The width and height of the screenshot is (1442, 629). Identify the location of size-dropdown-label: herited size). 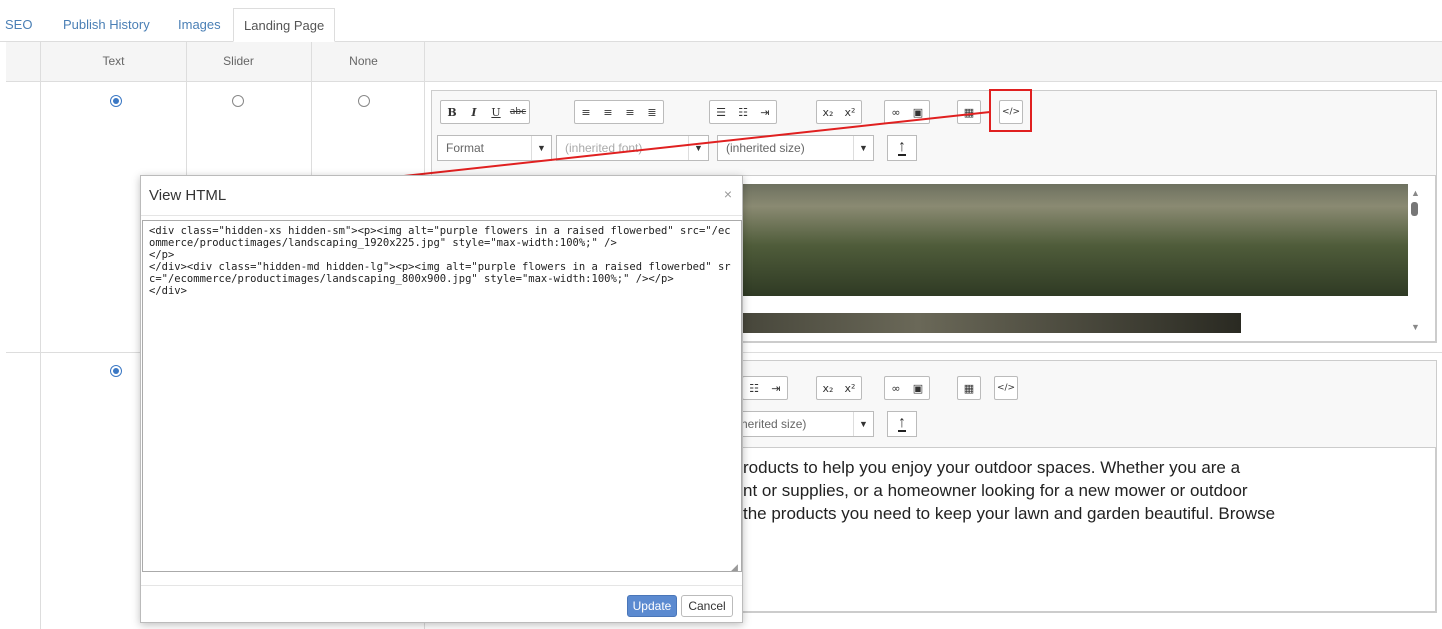
(774, 424).